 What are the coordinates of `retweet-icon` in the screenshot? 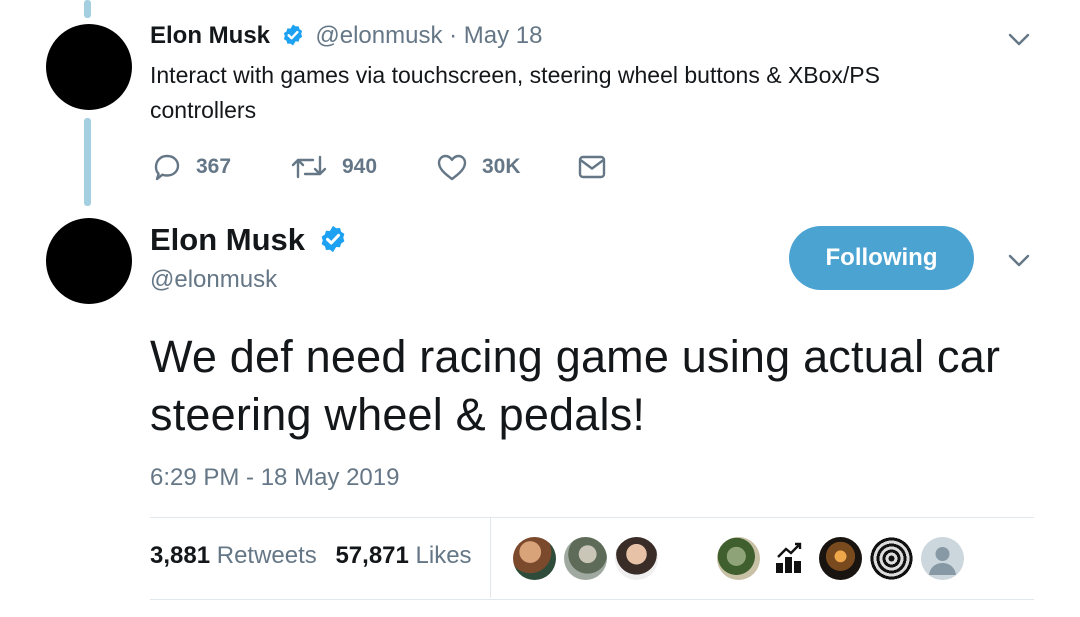 It's located at (309, 167).